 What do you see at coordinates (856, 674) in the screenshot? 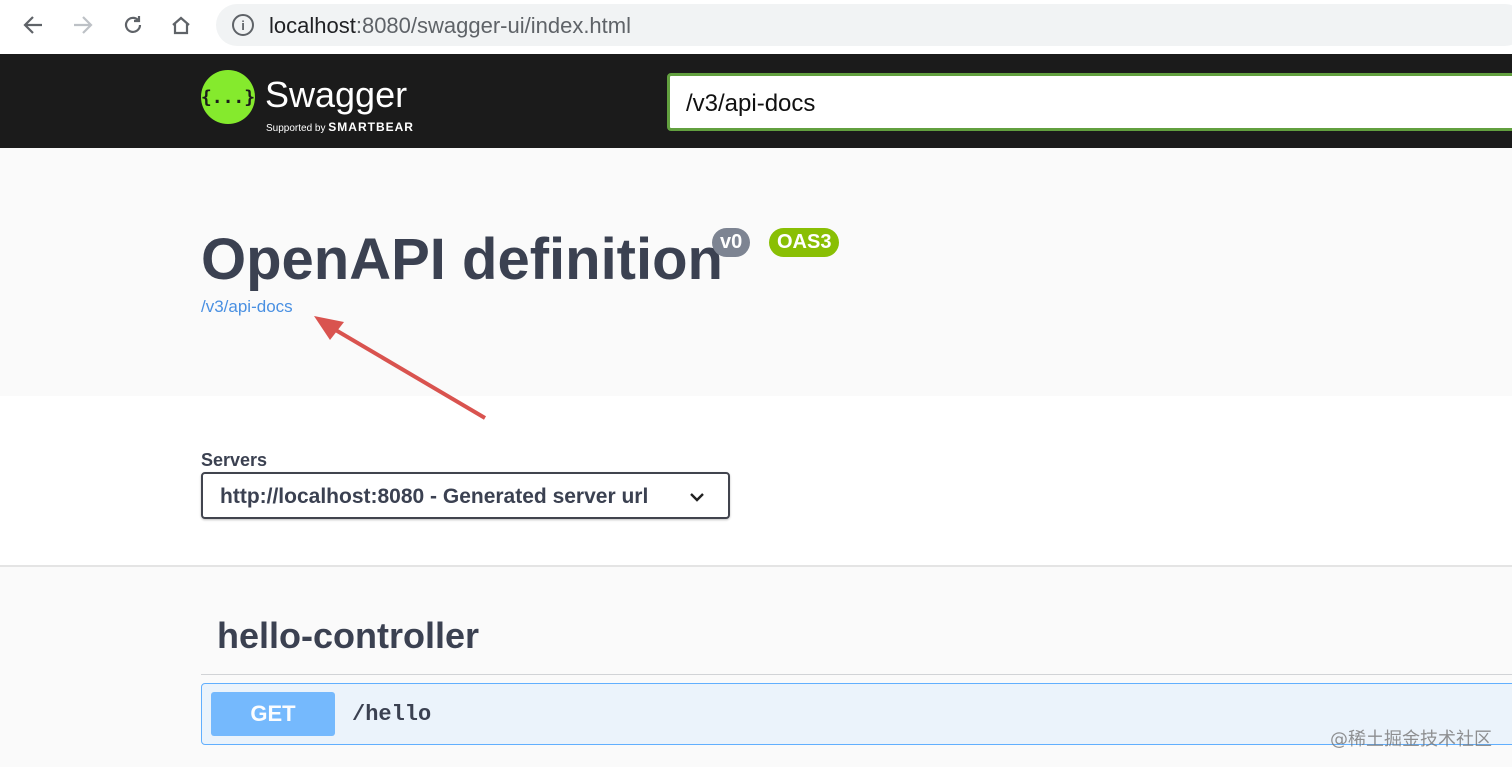
I see `tag-divider` at bounding box center [856, 674].